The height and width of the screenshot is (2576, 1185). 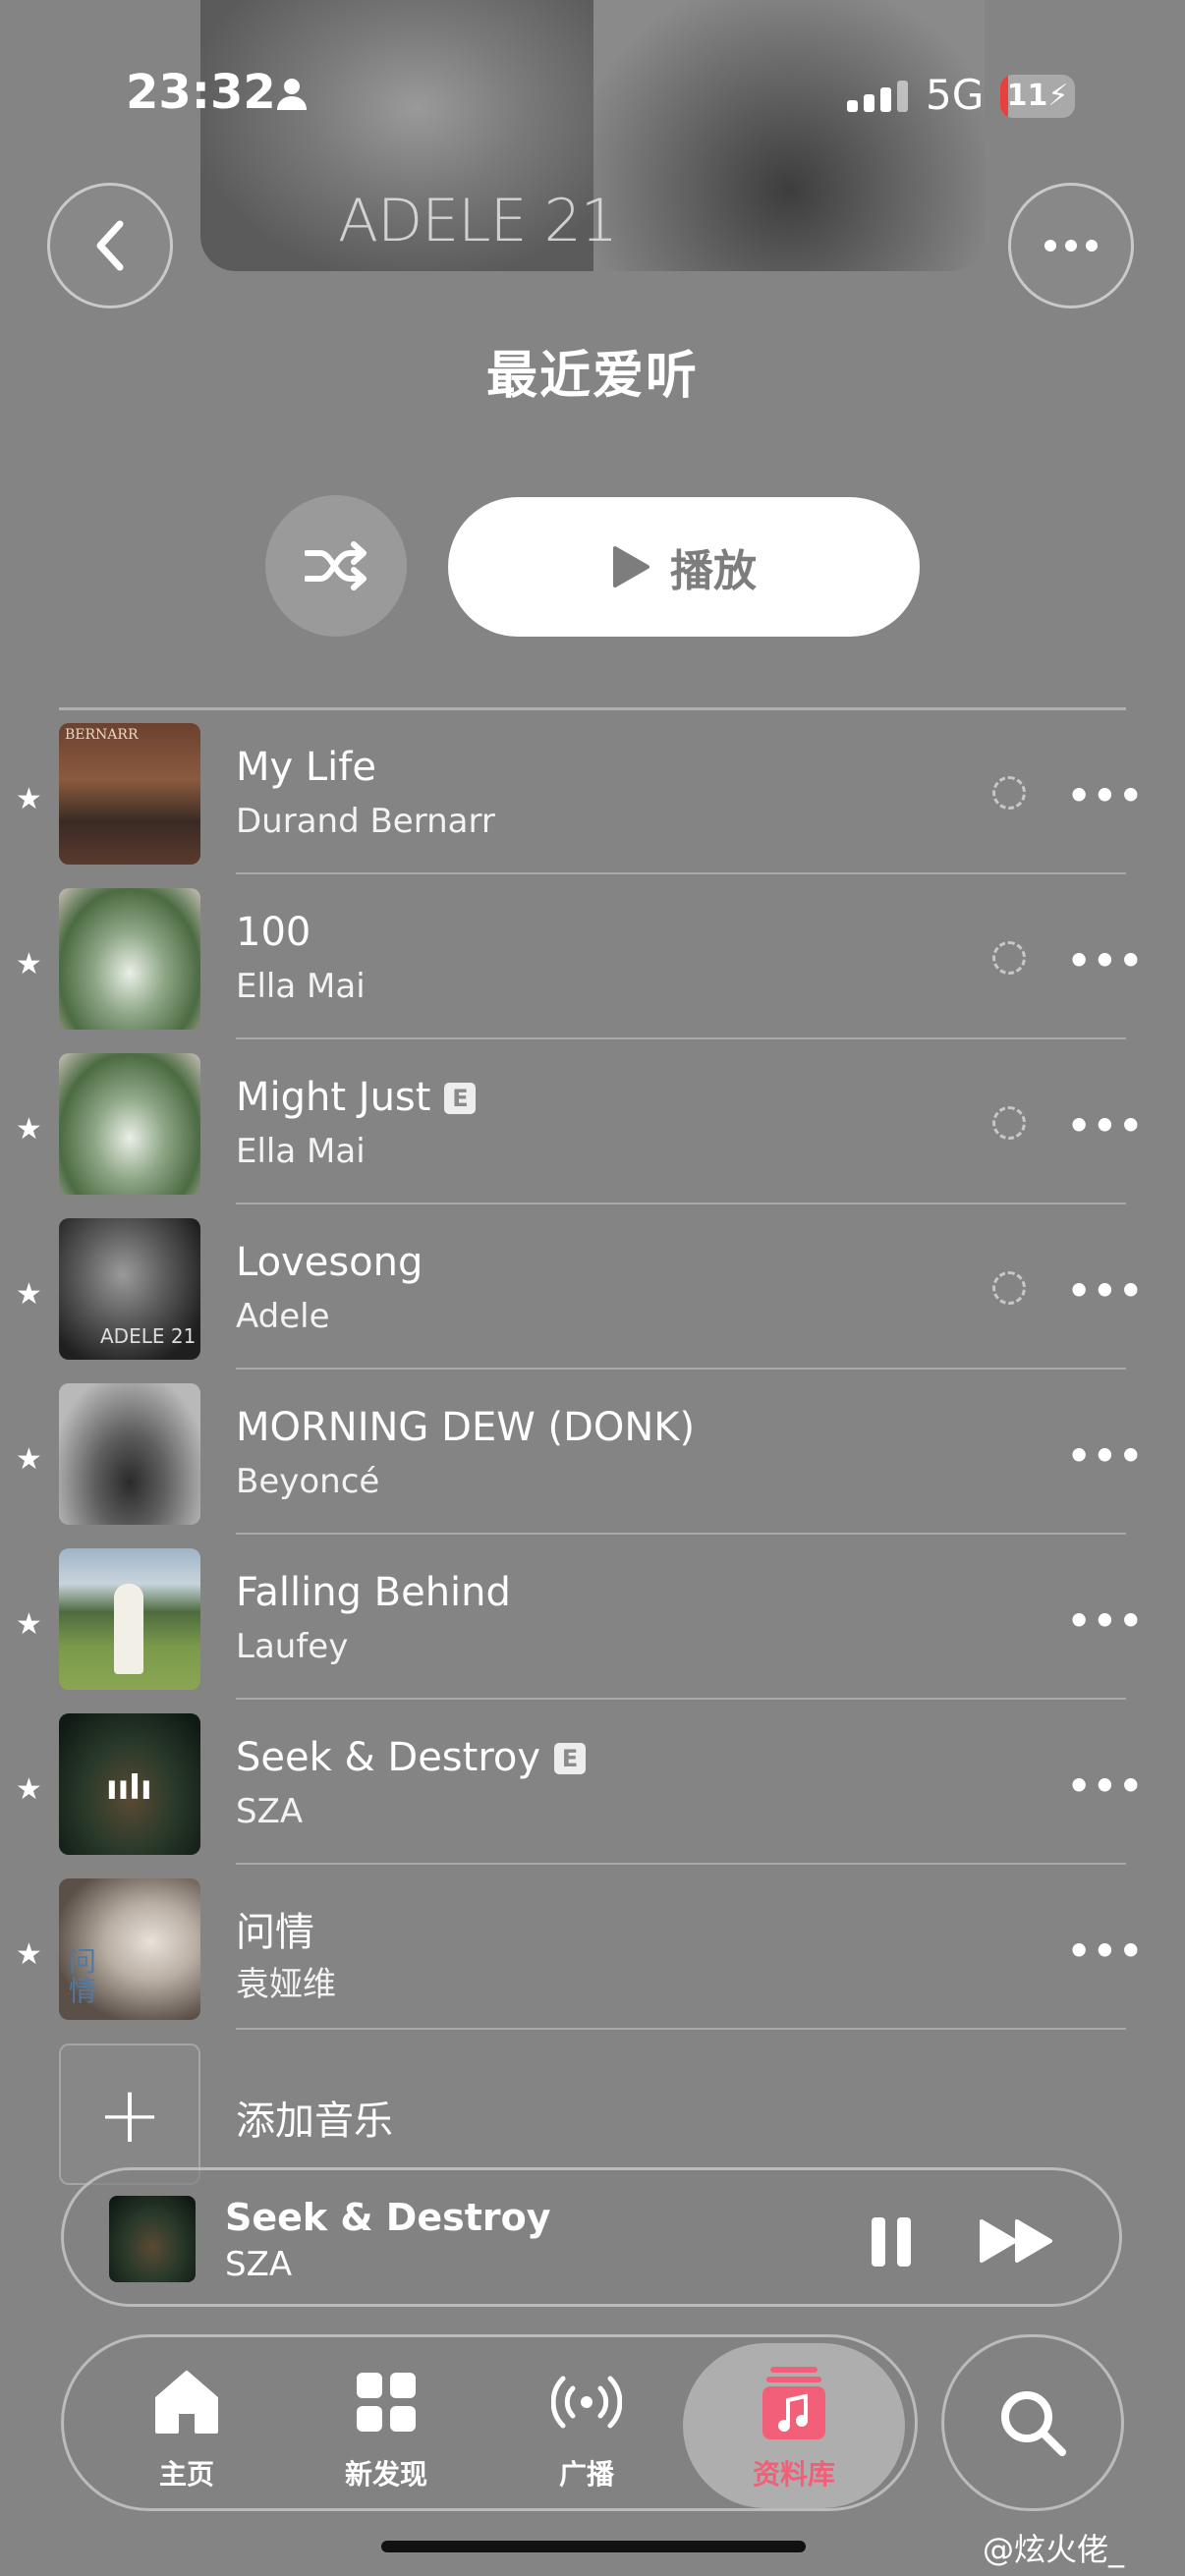 What do you see at coordinates (259, 2264) in the screenshot?
I see `now-playing-artist: SZA` at bounding box center [259, 2264].